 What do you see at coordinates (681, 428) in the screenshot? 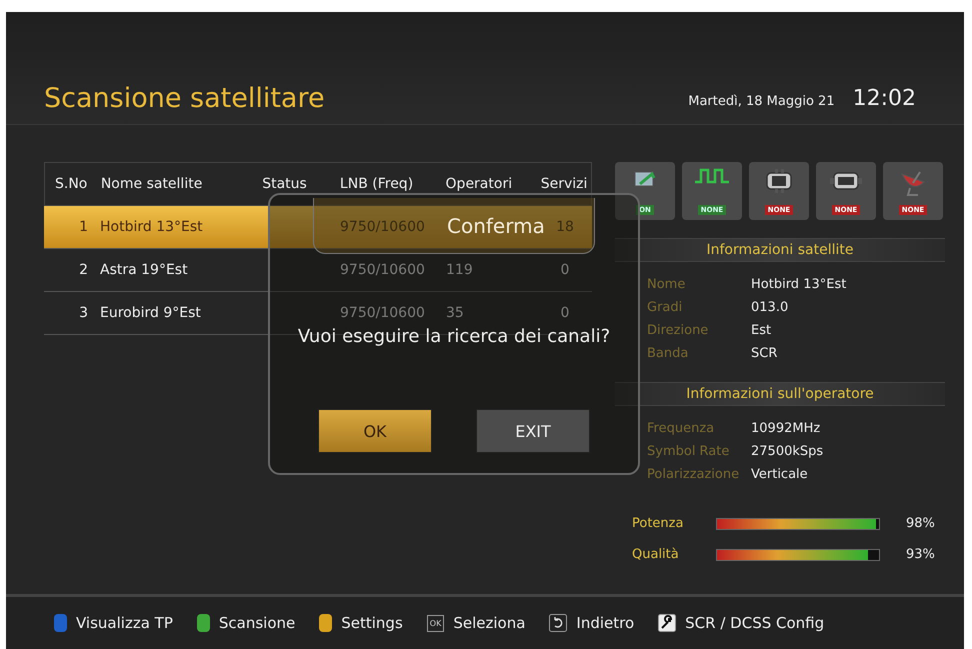
I see `field-label: Frequenza` at bounding box center [681, 428].